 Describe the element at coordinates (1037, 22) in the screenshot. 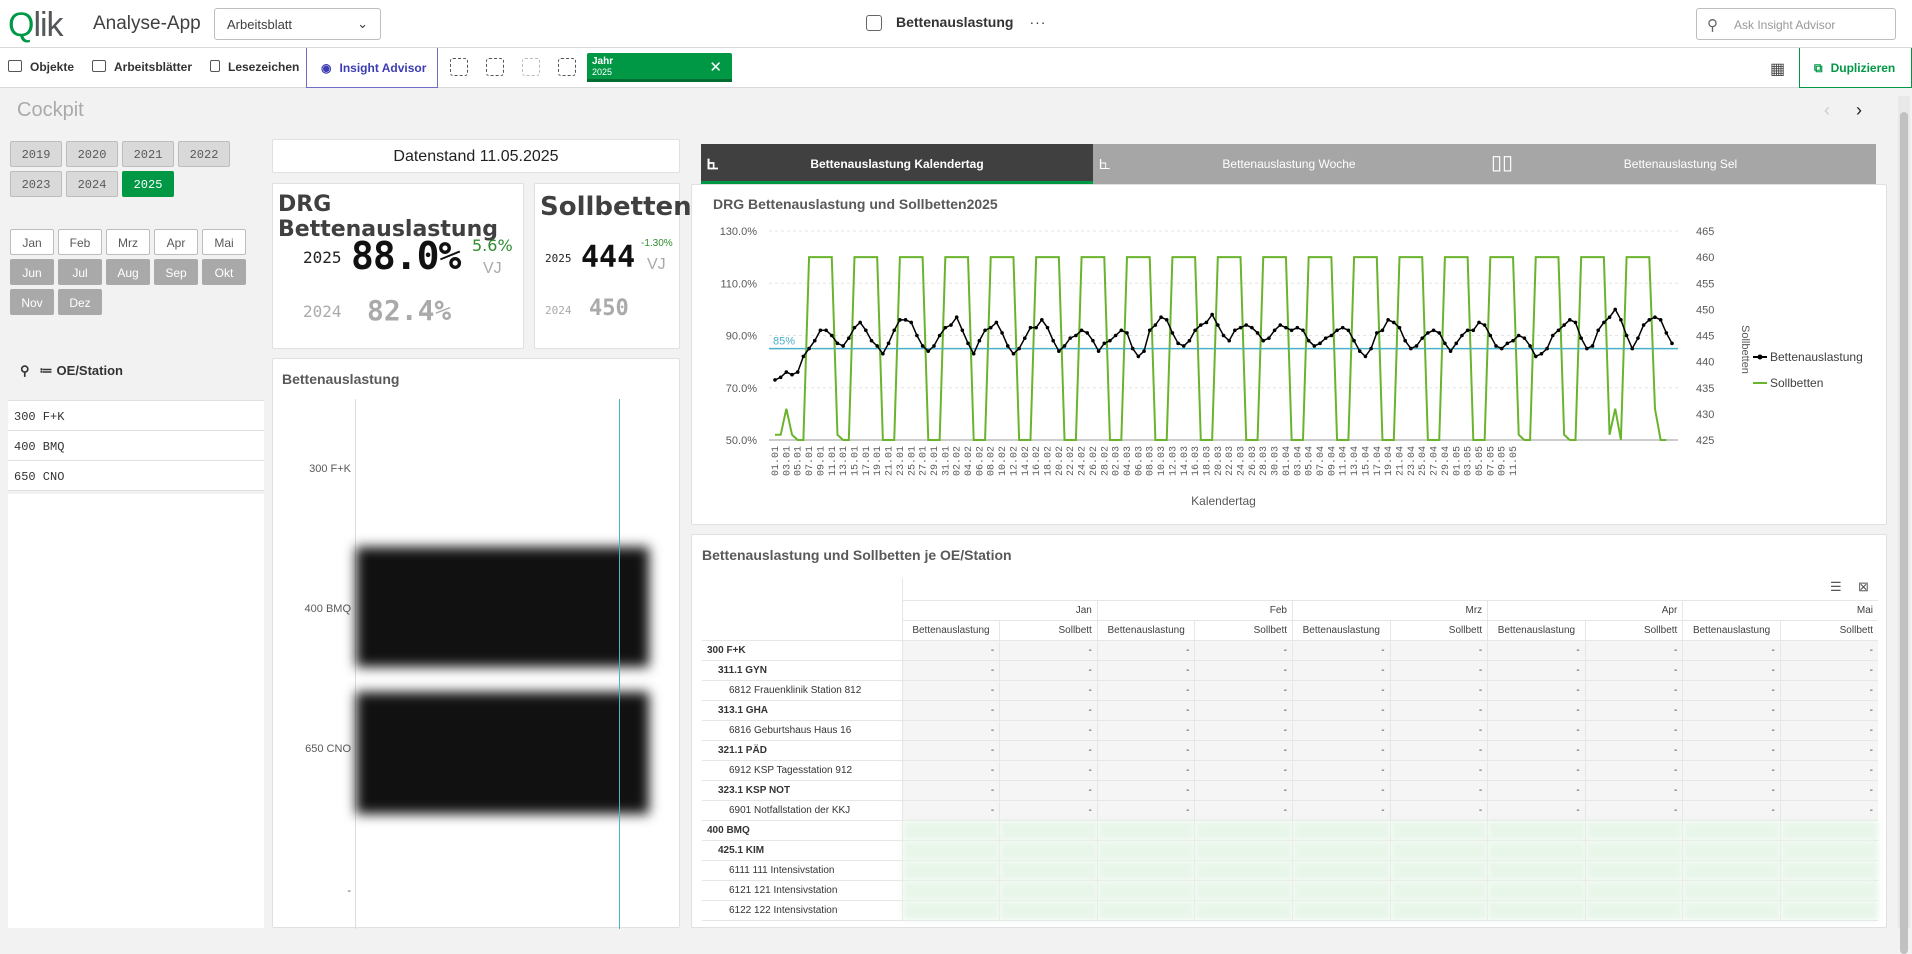

I see `more-options-icon: ···` at that location.